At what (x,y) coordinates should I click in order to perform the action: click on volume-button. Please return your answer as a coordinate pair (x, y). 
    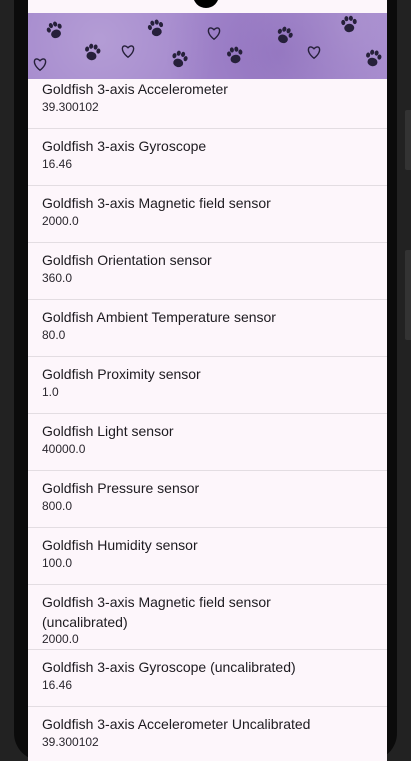
    Looking at the image, I should click on (408, 140).